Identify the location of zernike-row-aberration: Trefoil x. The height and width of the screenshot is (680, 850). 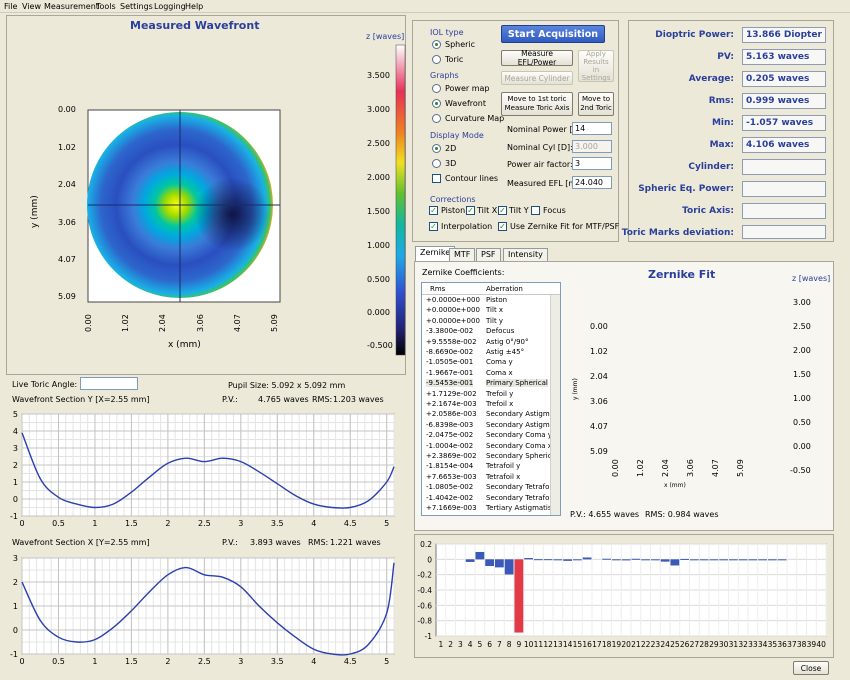
(499, 404).